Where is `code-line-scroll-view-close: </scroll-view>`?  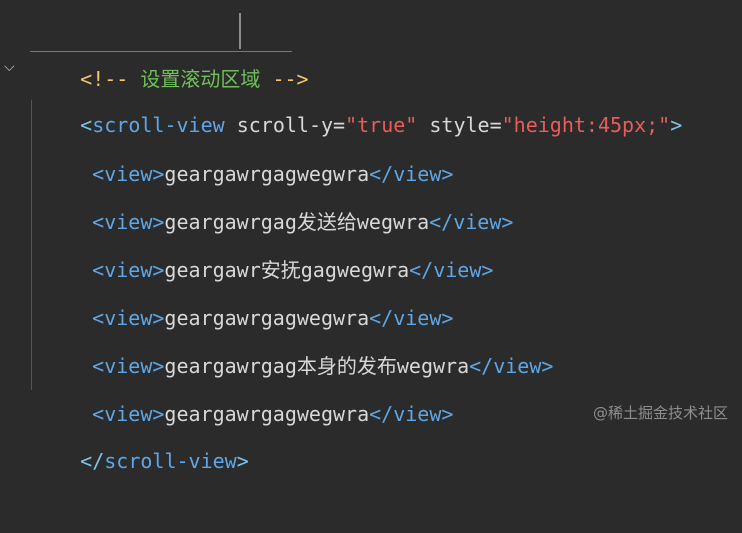 code-line-scroll-view-close: </scroll-view> is located at coordinates (140, 431).